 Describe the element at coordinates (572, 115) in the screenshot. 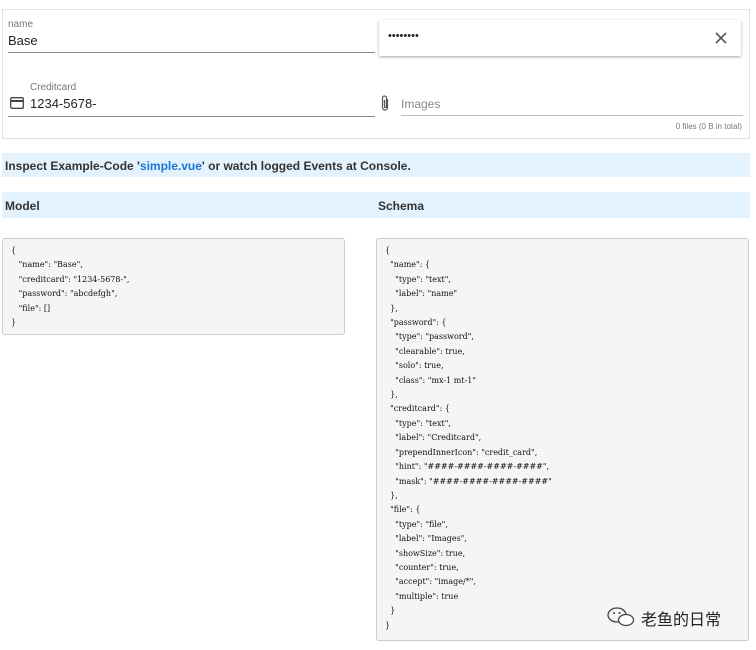

I see `images-file-underline` at that location.